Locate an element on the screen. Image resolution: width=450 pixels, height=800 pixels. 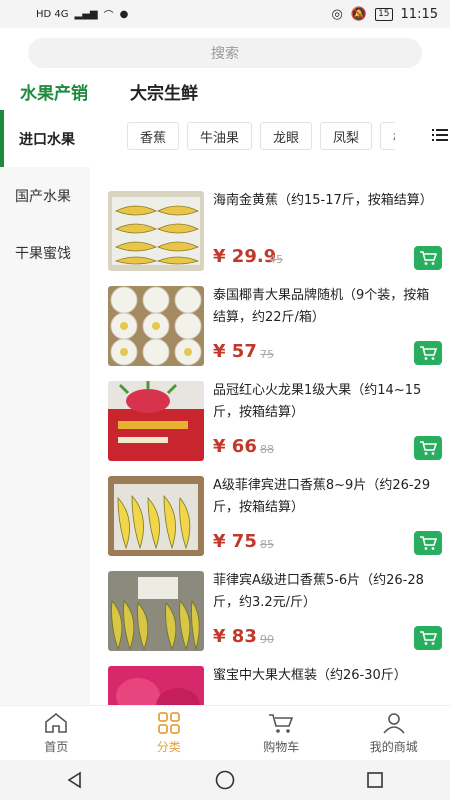
product-item: A级菲律宾进口香蕉8~9片（约26-29斤，按箱结算） ¥ 75 85 is located at coordinates (275, 522).